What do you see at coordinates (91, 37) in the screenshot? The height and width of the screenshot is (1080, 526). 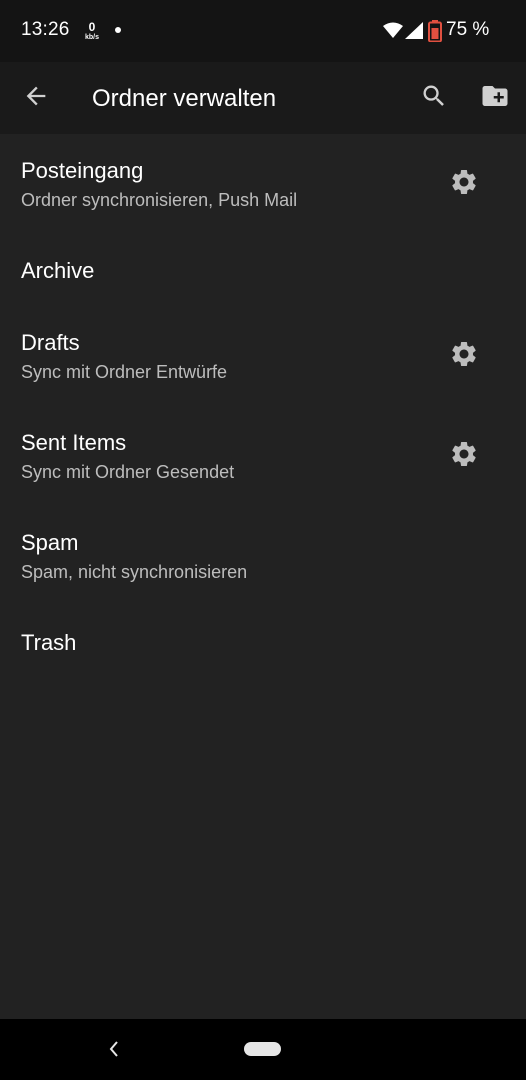 I see `network-speed-unit: kb/s` at bounding box center [91, 37].